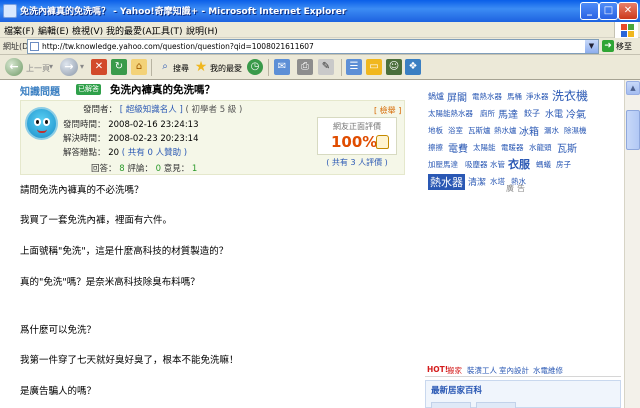  Describe the element at coordinates (87, 30) in the screenshot. I see `menu-view: 檢視(V)` at that location.